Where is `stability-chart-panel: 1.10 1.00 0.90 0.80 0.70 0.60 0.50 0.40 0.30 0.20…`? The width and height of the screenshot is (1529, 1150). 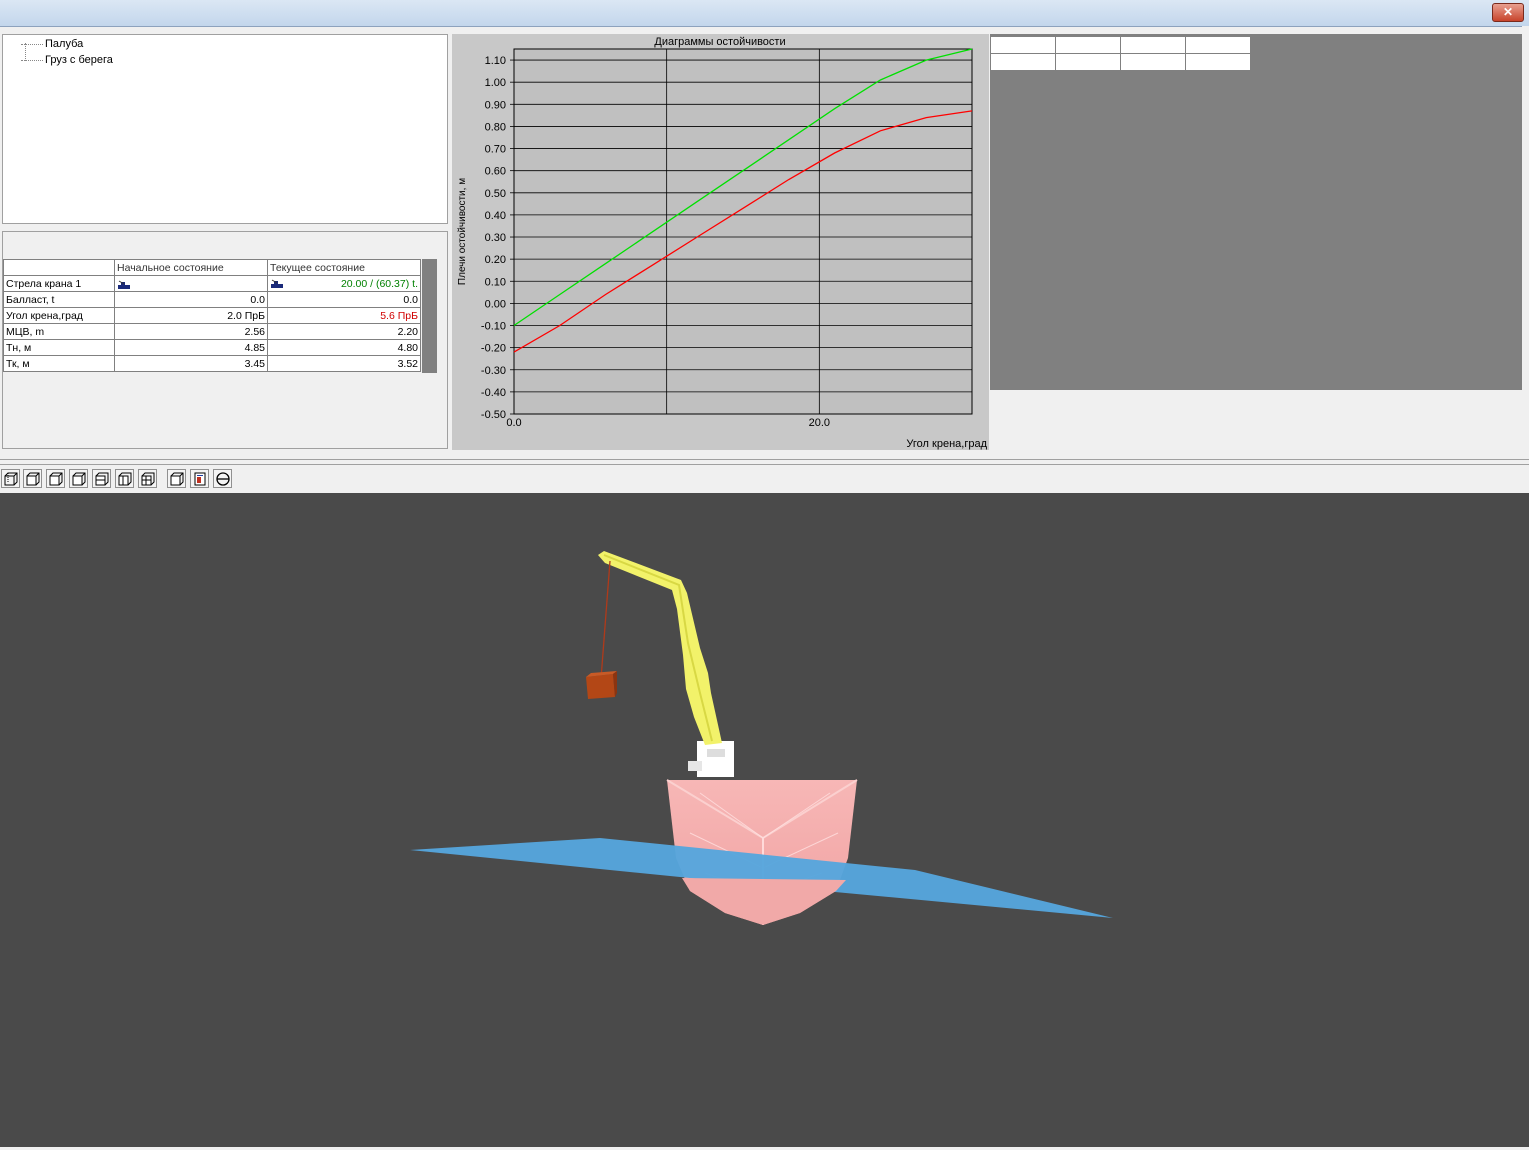 stability-chart-panel: 1.10 1.00 0.90 0.80 0.70 0.60 0.50 0.40 0.30 0.20… is located at coordinates (720, 242).